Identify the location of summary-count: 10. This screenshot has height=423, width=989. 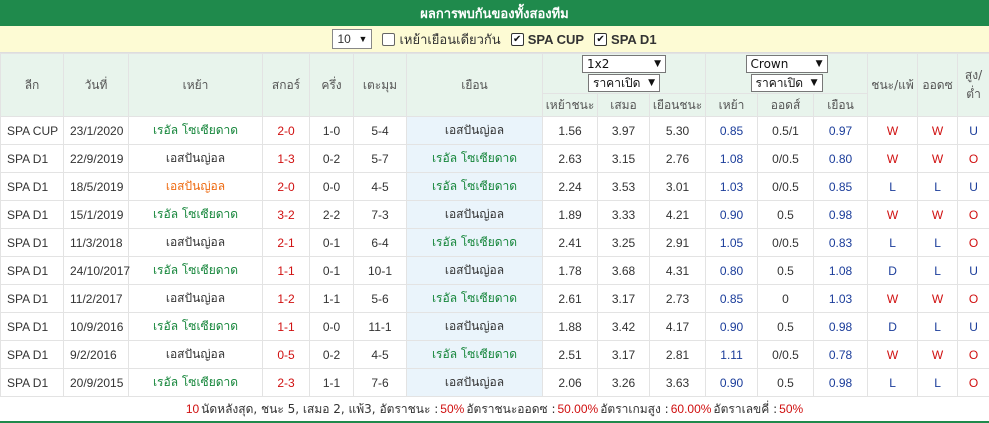
(192, 409).